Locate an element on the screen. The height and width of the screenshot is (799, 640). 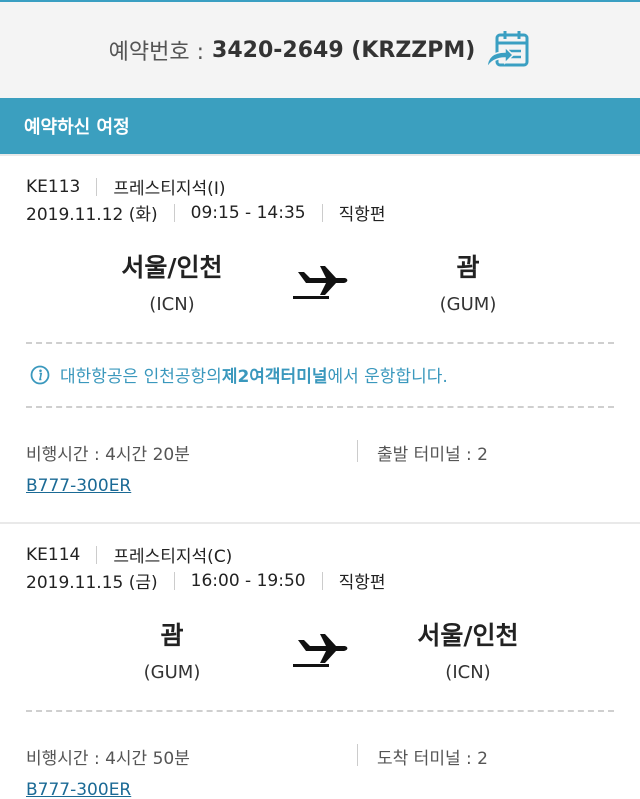
flight-duration: 비행시간 : 4시간 50분 is located at coordinates (108, 759).